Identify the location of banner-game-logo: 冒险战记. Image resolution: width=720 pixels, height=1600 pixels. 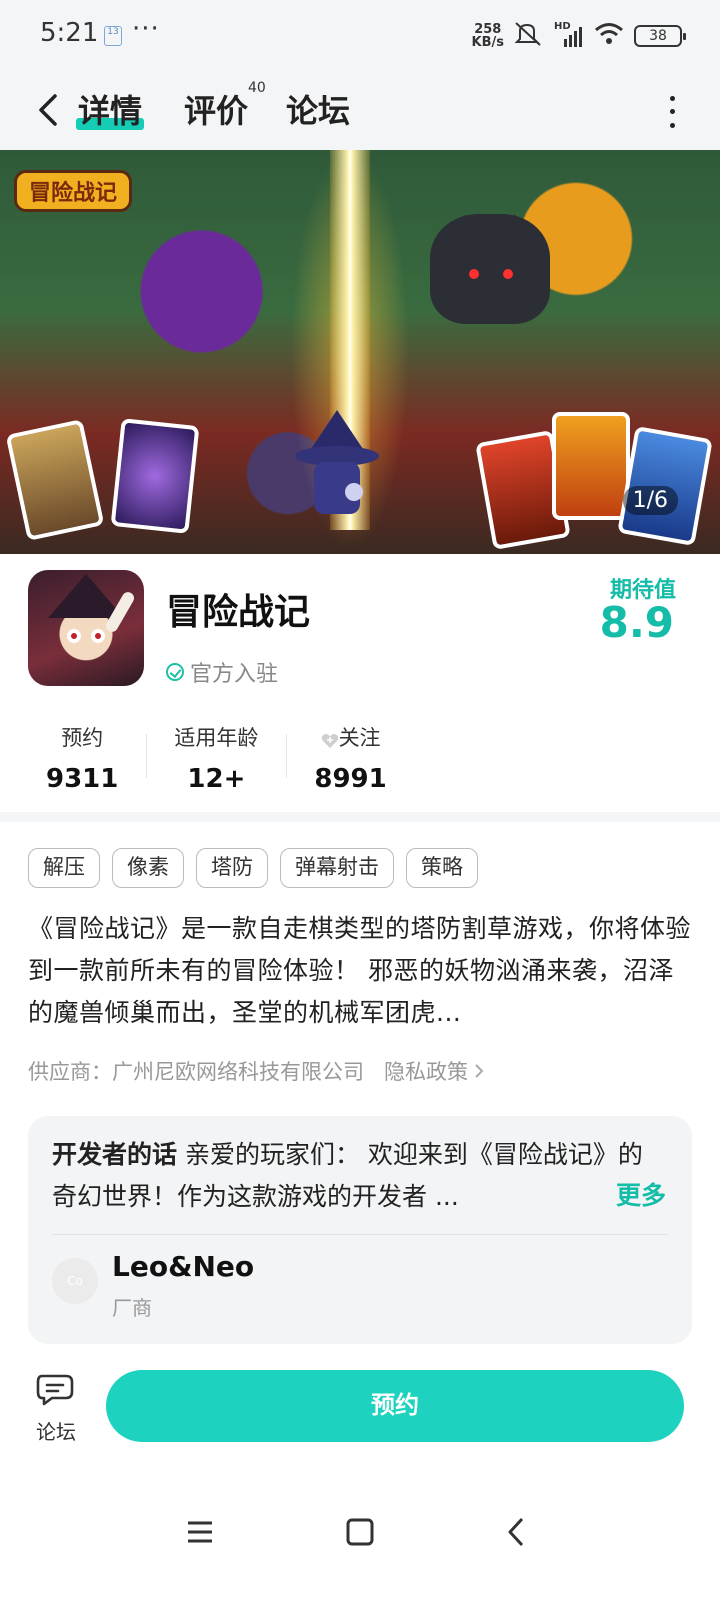
(73, 191).